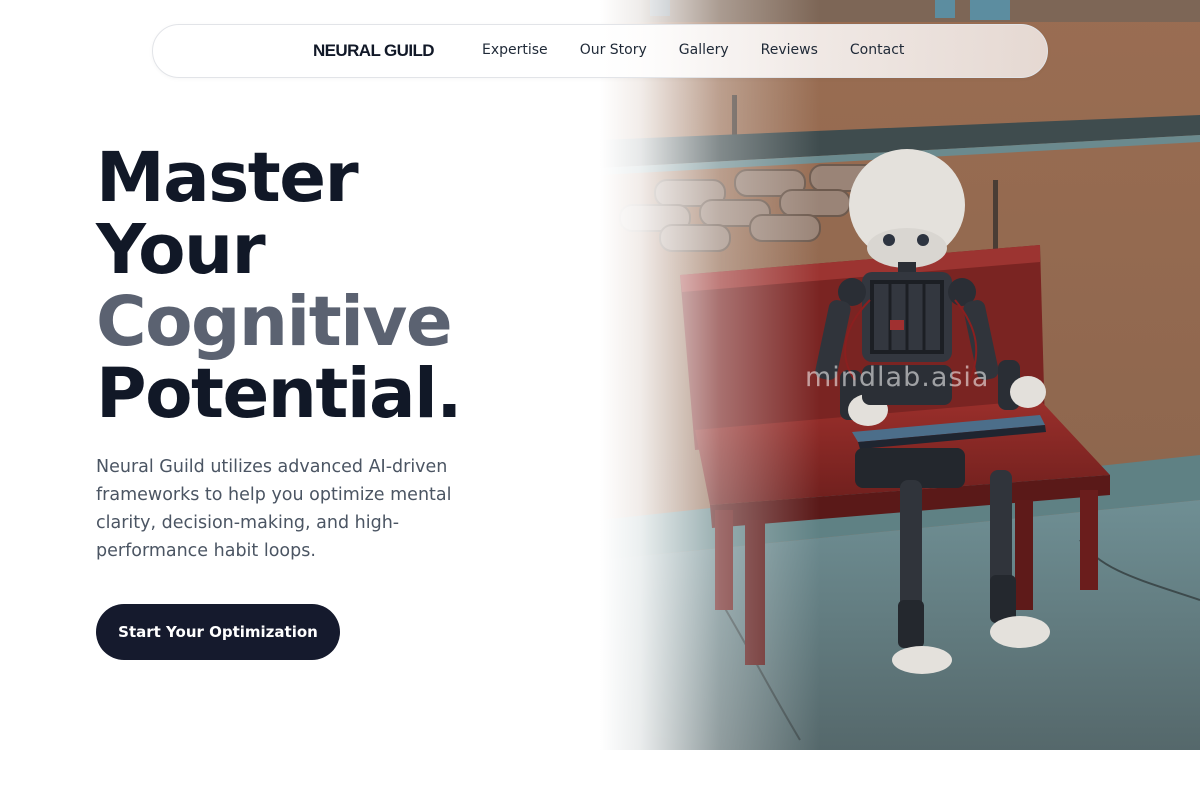 This screenshot has width=1200, height=800. I want to click on nav-link-gallery: Gallery, so click(704, 50).